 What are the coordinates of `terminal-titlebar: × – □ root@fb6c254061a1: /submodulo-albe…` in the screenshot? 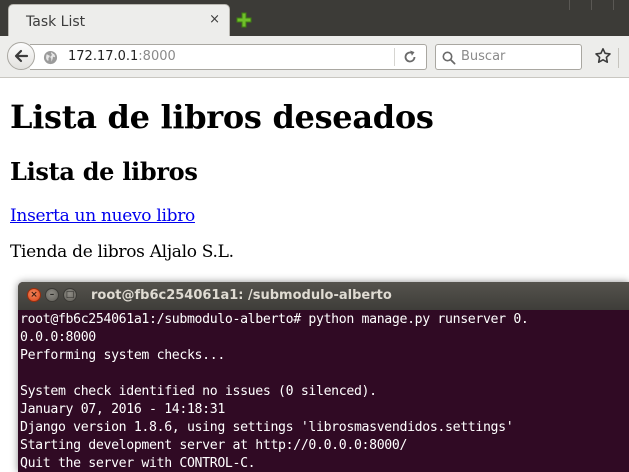 It's located at (323, 296).